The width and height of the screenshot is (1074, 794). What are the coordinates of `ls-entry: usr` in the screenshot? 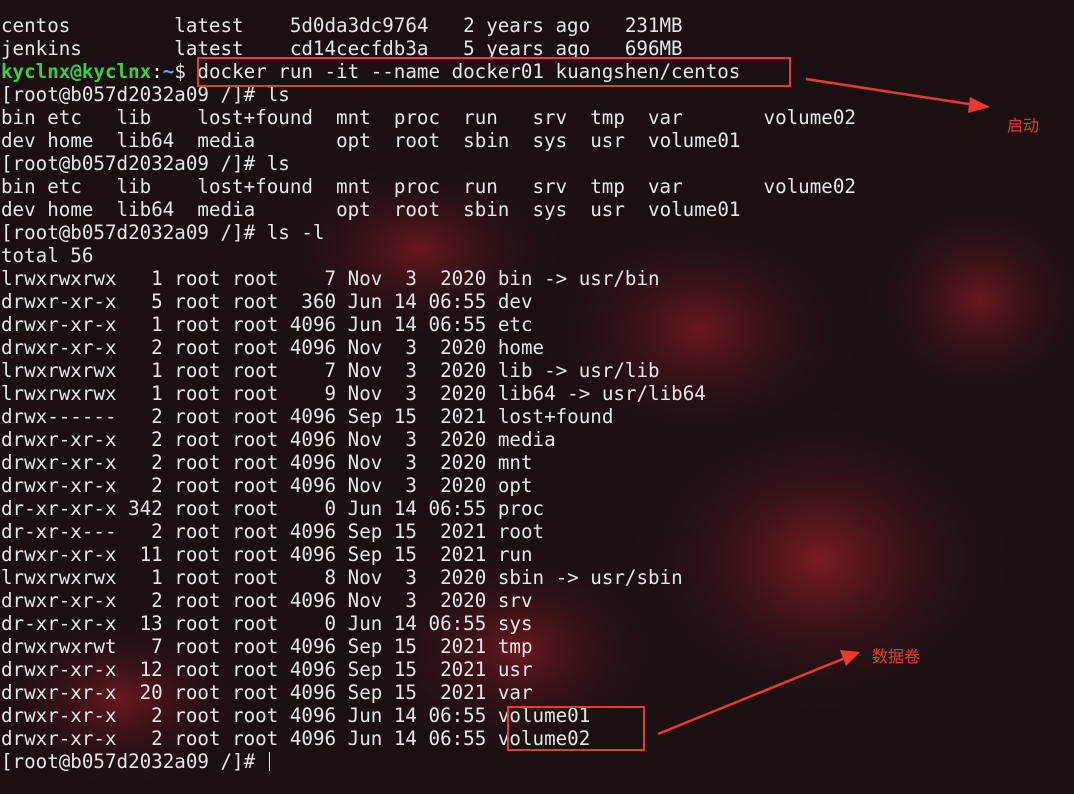 It's located at (607, 140).